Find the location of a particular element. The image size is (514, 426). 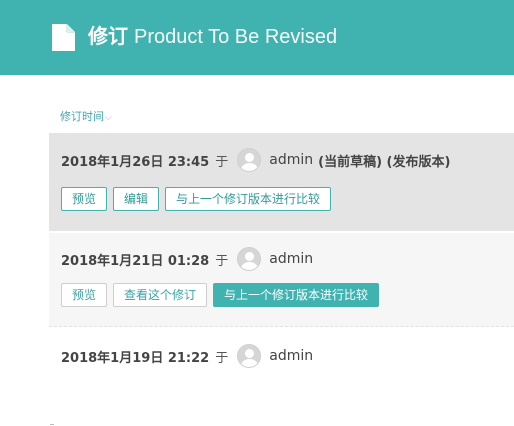

revision-meta: 2018年1月21日 01:28 于 admin is located at coordinates (187, 259).